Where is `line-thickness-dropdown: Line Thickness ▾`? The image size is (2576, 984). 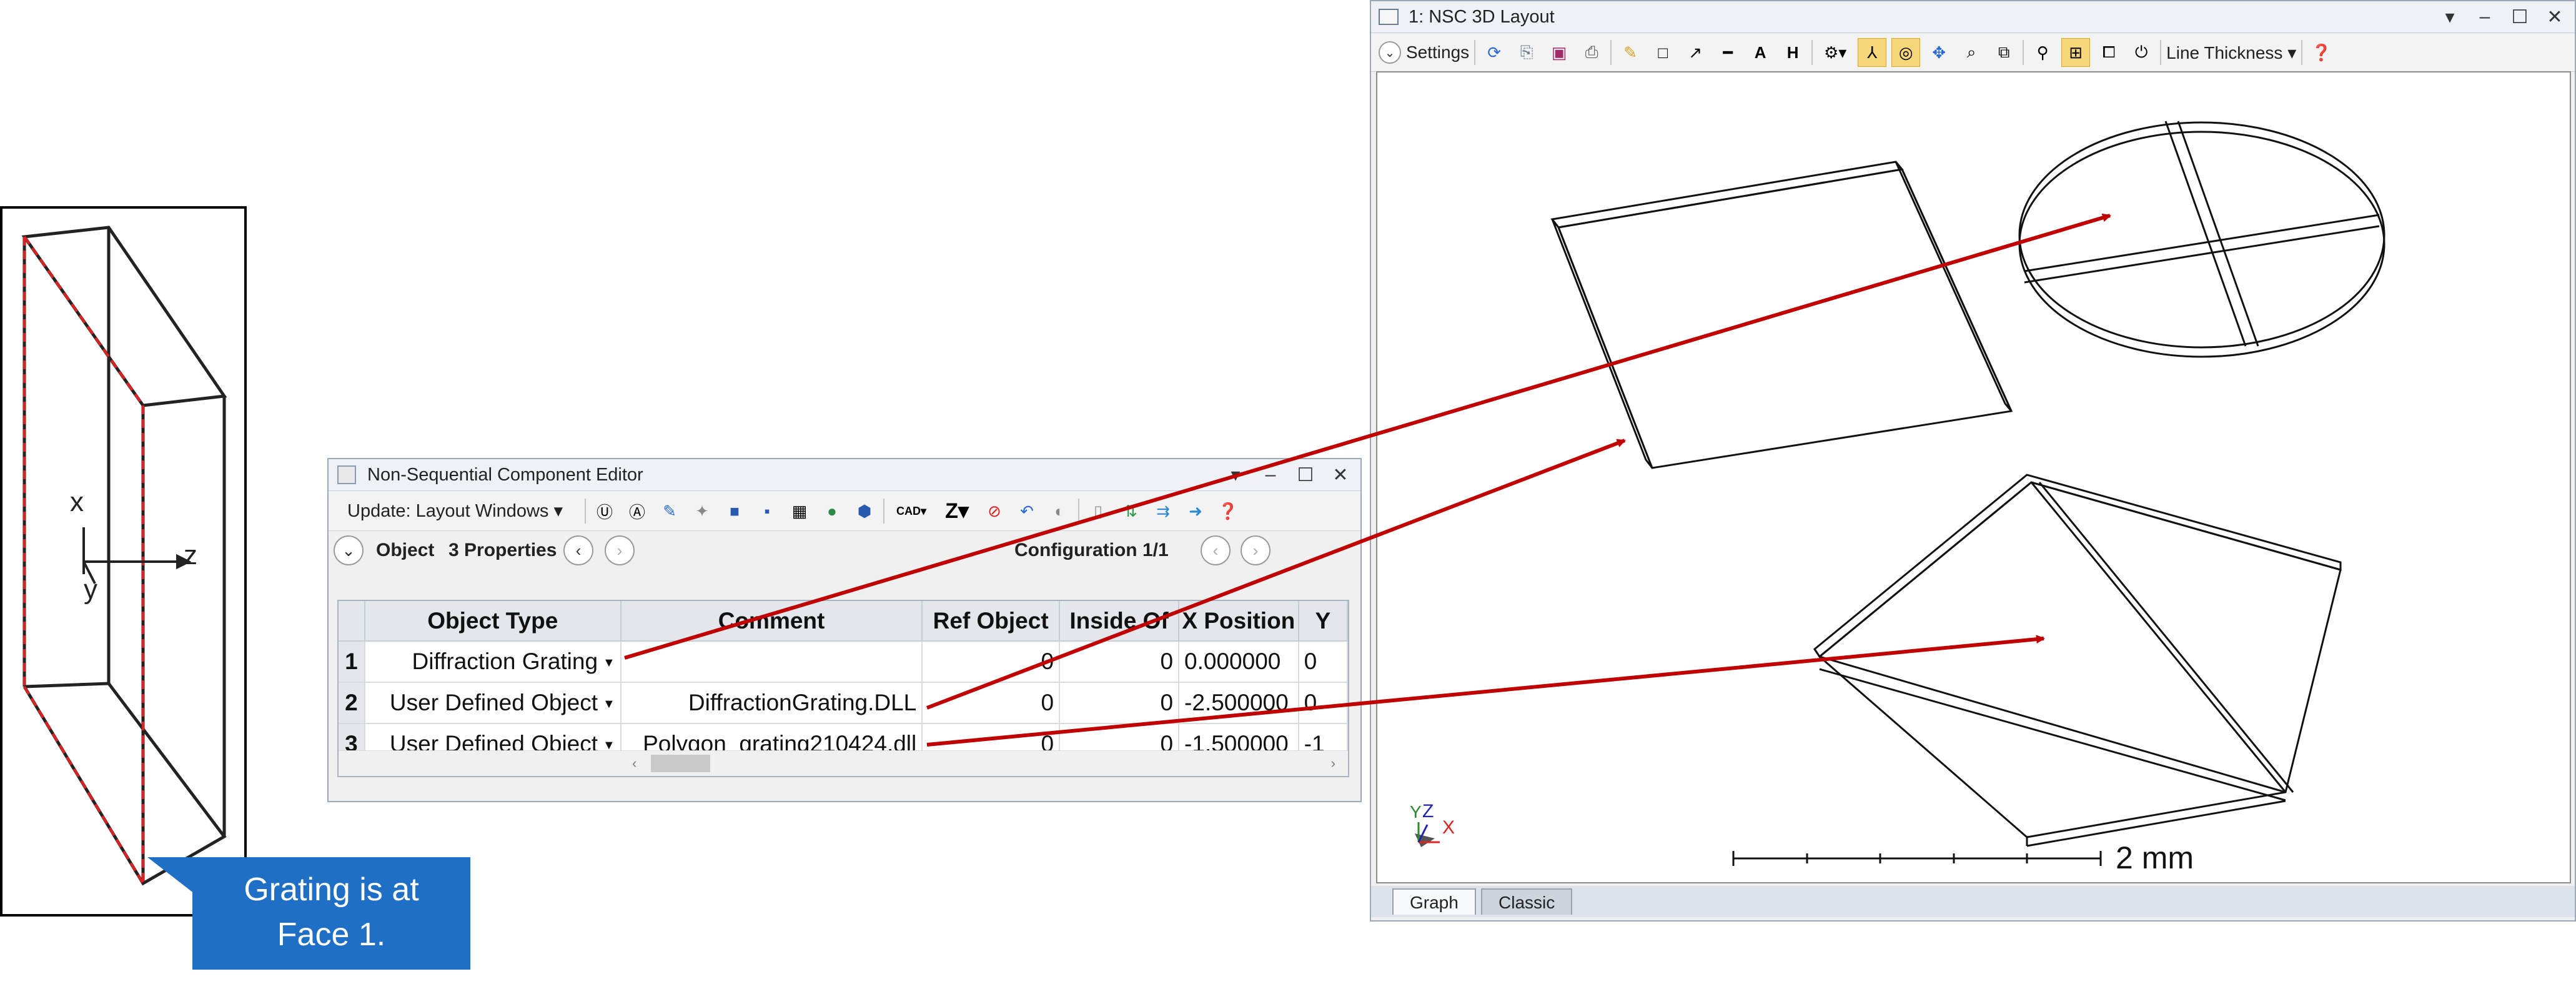 line-thickness-dropdown: Line Thickness ▾ is located at coordinates (2231, 52).